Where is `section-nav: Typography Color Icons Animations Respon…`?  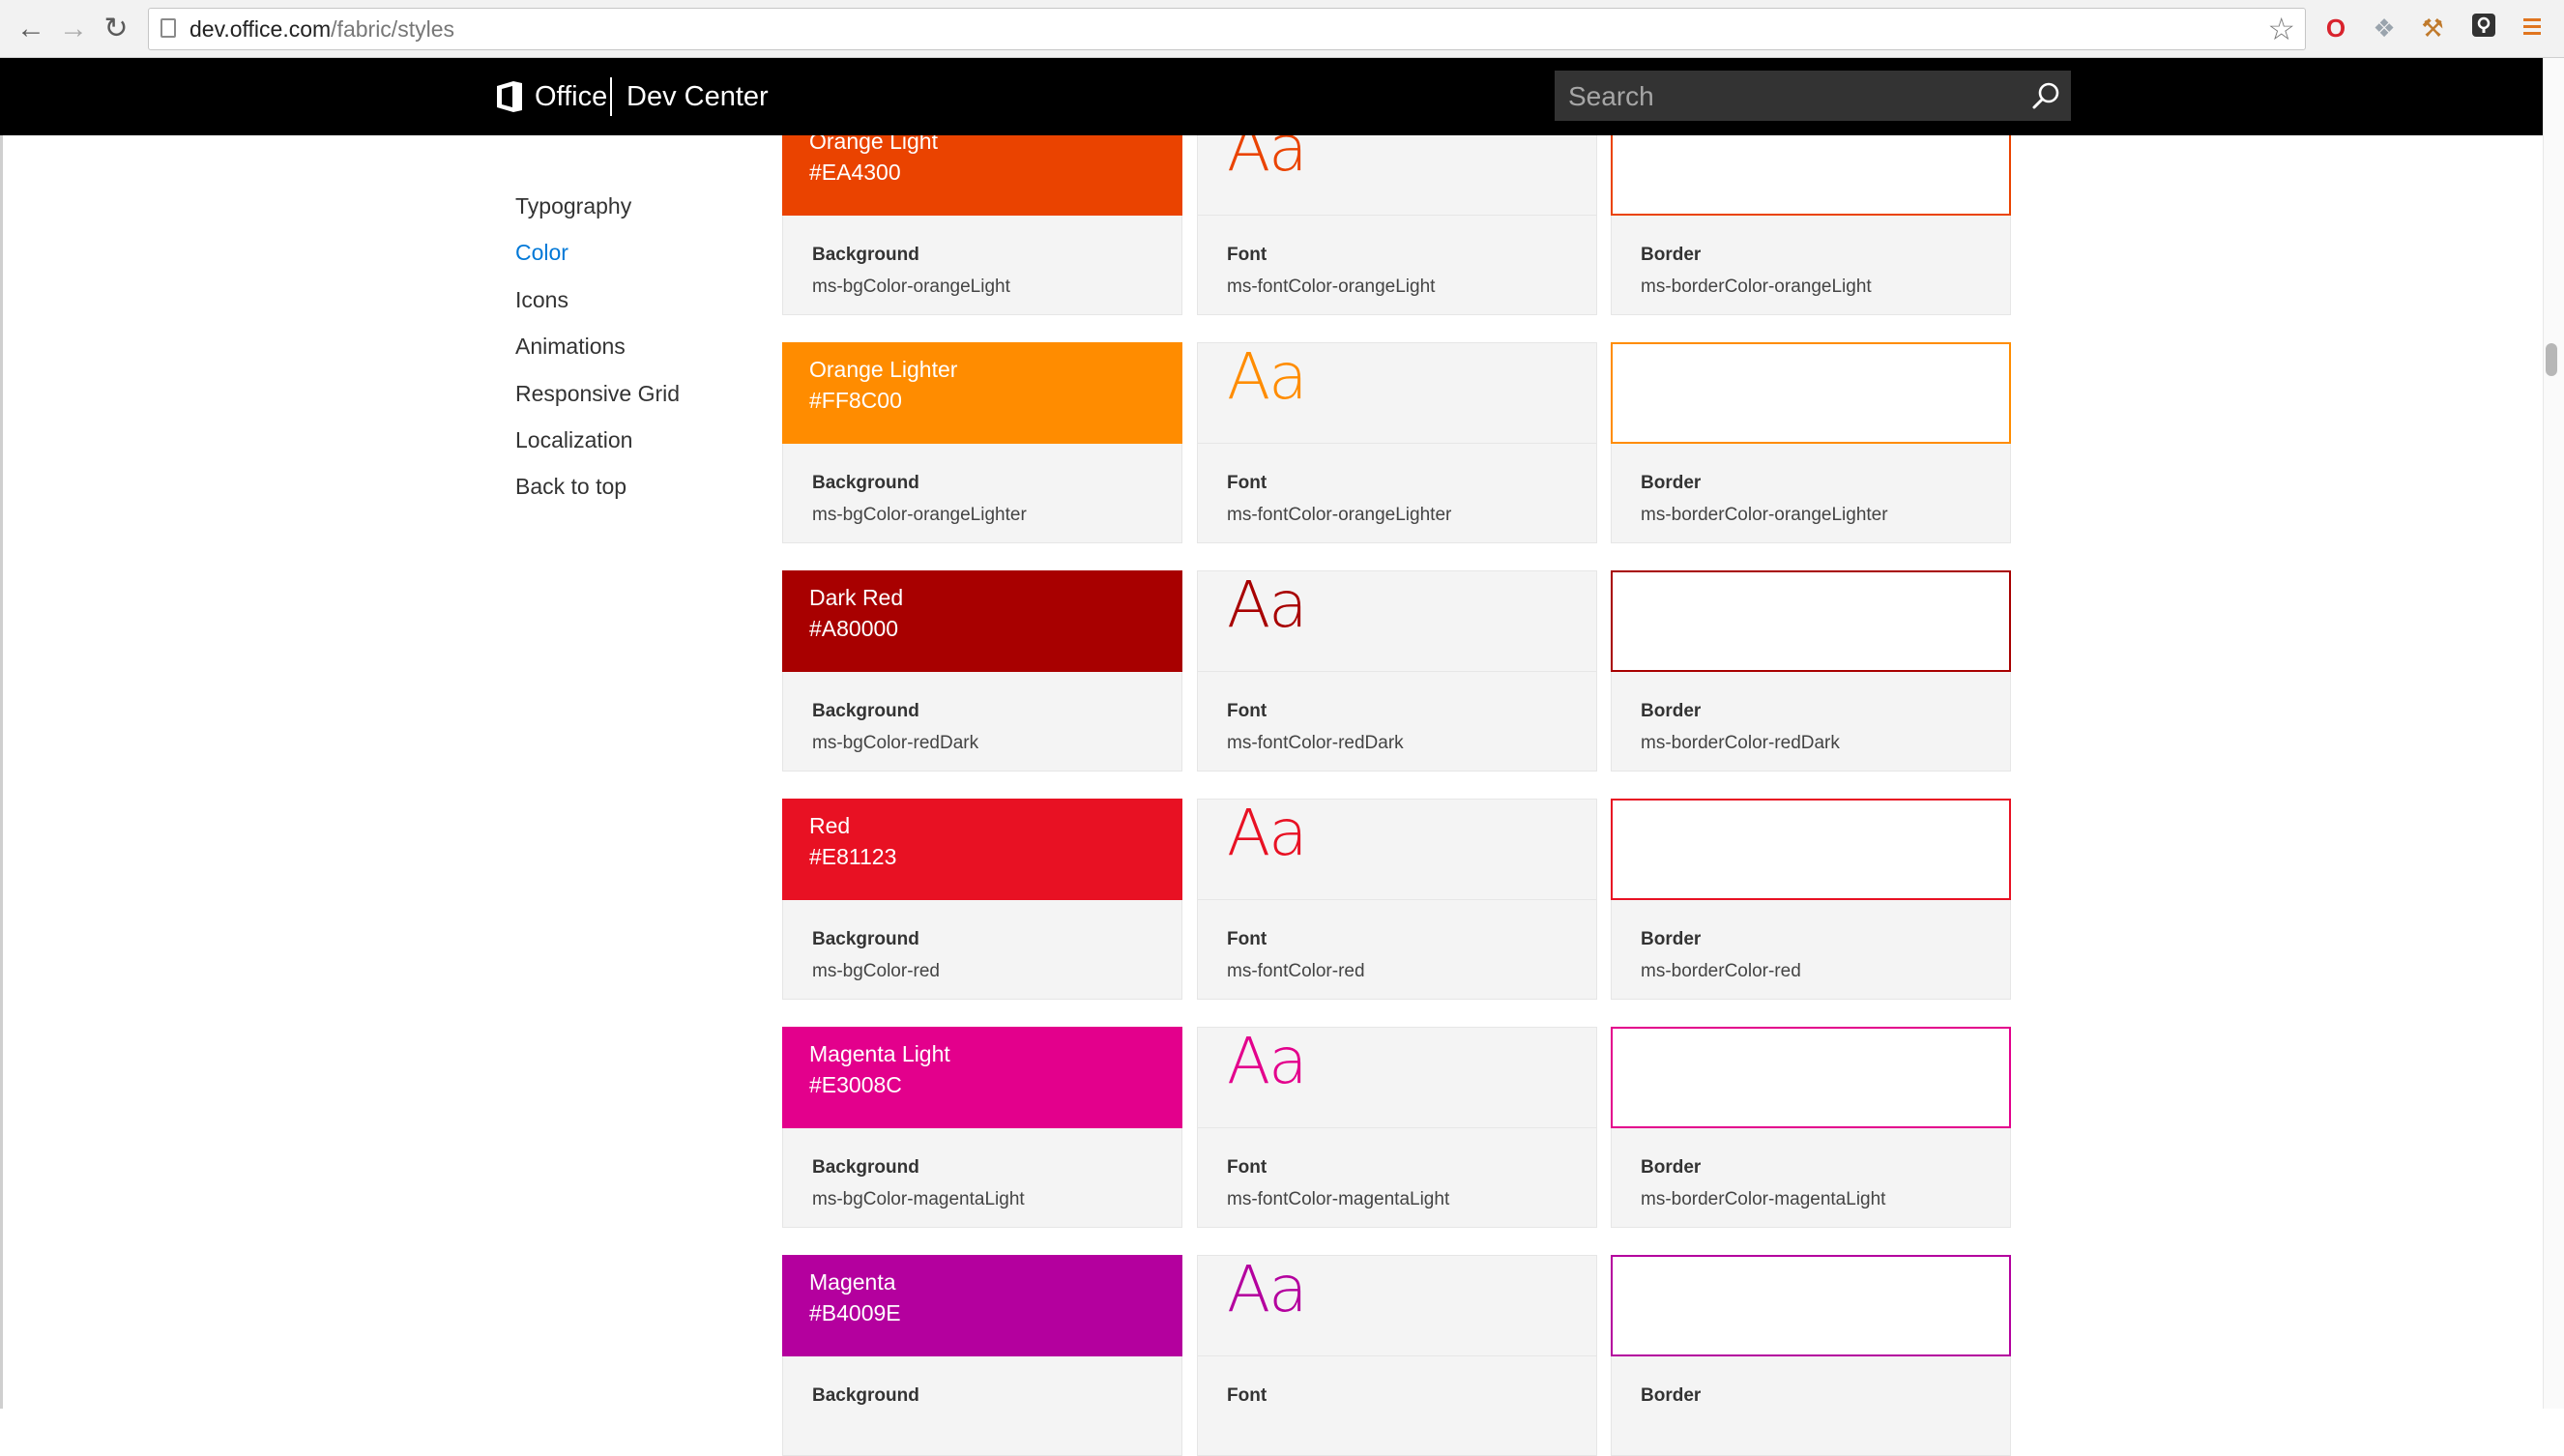 section-nav: Typography Color Icons Animations Respon… is located at coordinates (597, 353).